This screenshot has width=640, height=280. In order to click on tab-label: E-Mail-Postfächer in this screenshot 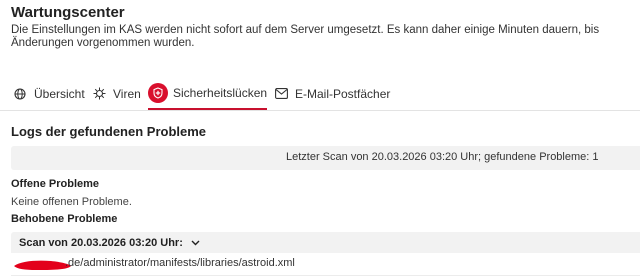, I will do `click(343, 93)`.